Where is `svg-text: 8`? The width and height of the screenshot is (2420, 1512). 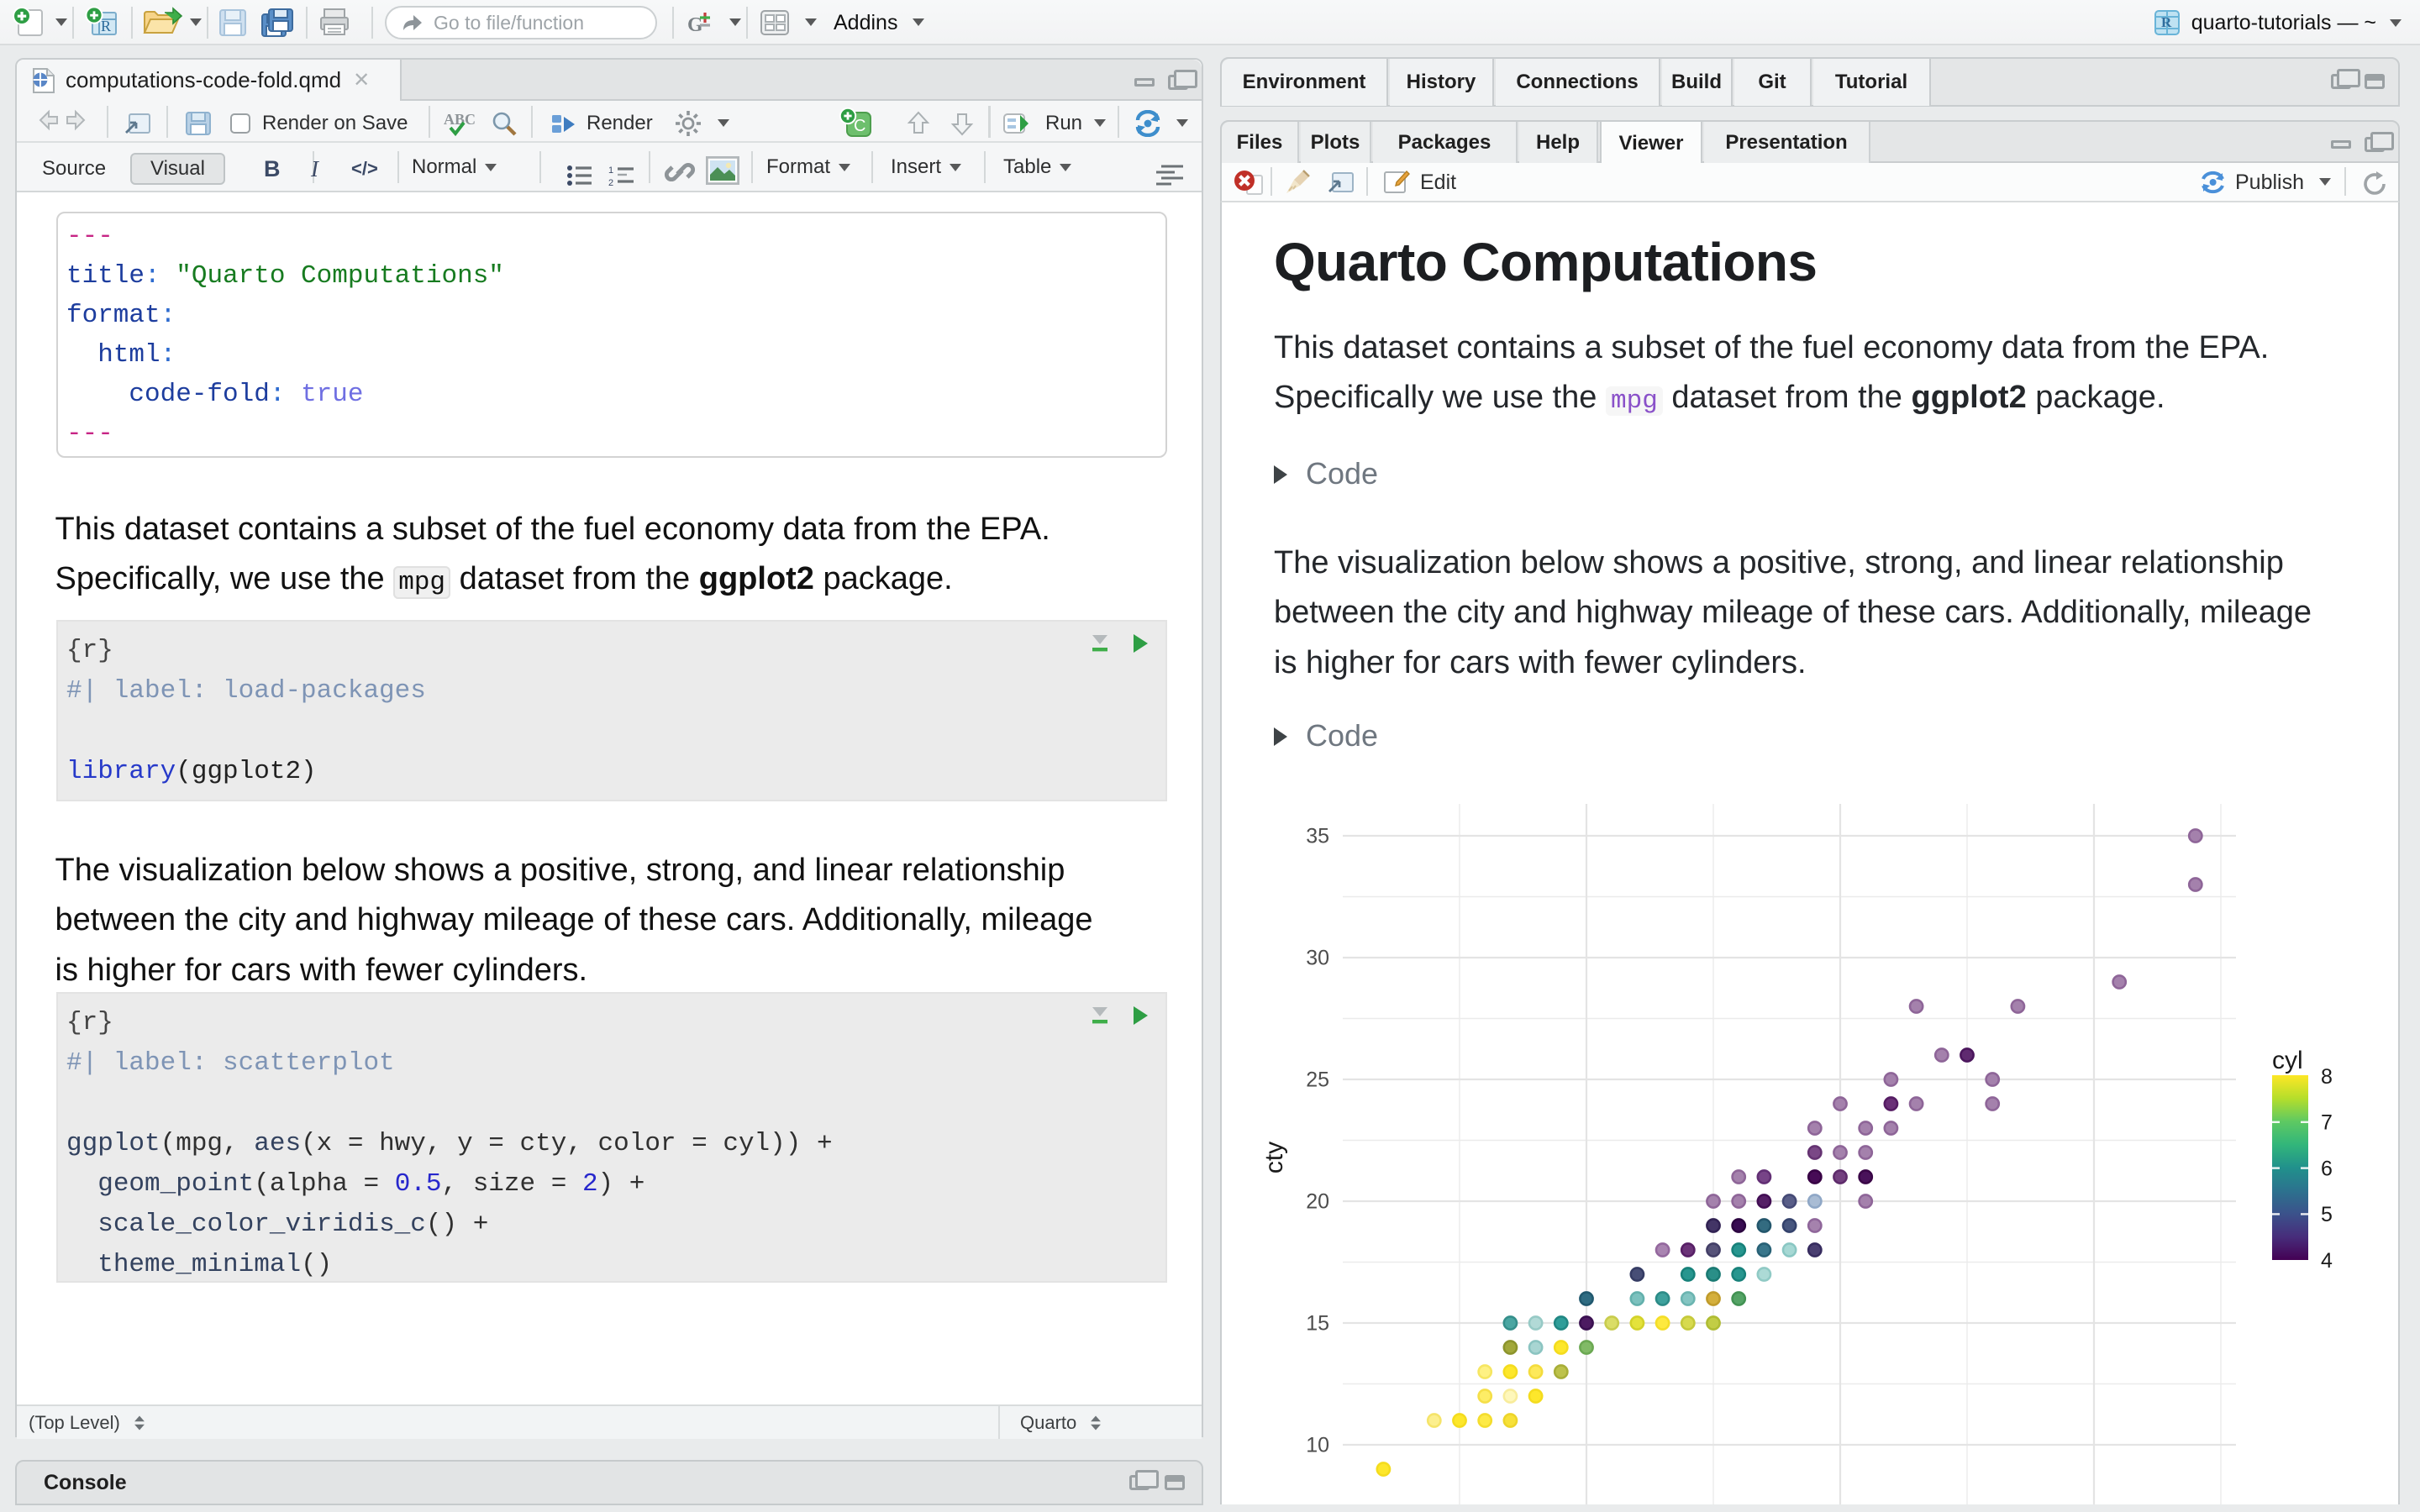 svg-text: 8 is located at coordinates (2327, 1077).